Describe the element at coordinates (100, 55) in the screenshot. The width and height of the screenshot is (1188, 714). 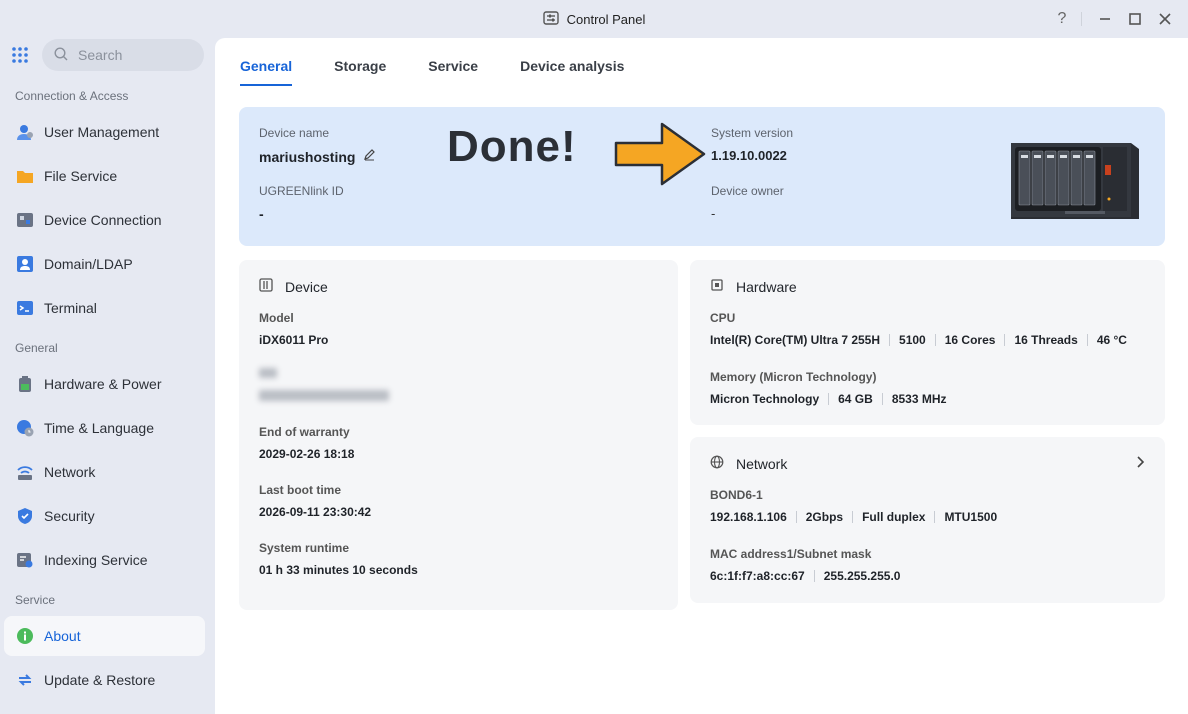
I see `search-placeholder: Search` at that location.